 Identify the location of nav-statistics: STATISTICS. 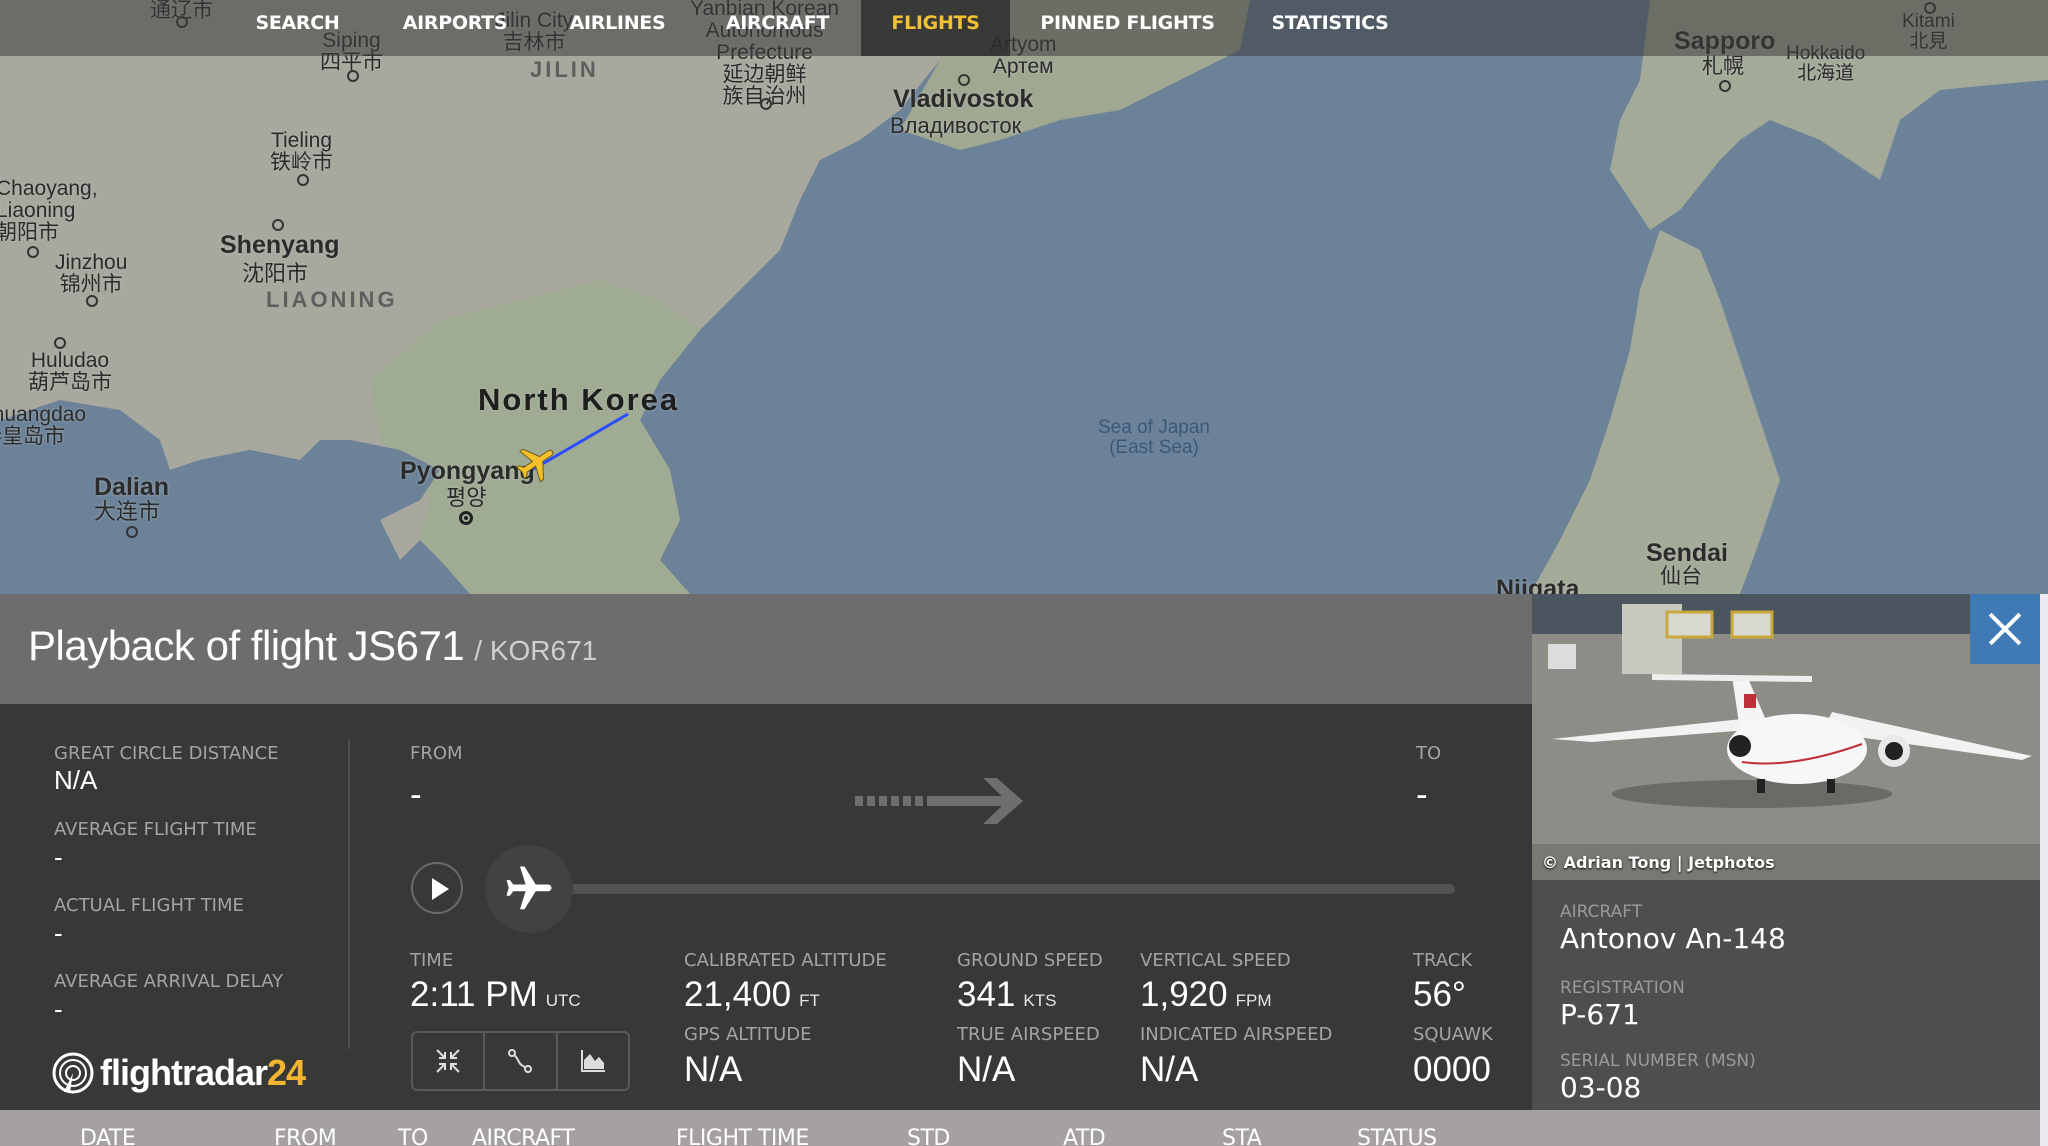
(1330, 28).